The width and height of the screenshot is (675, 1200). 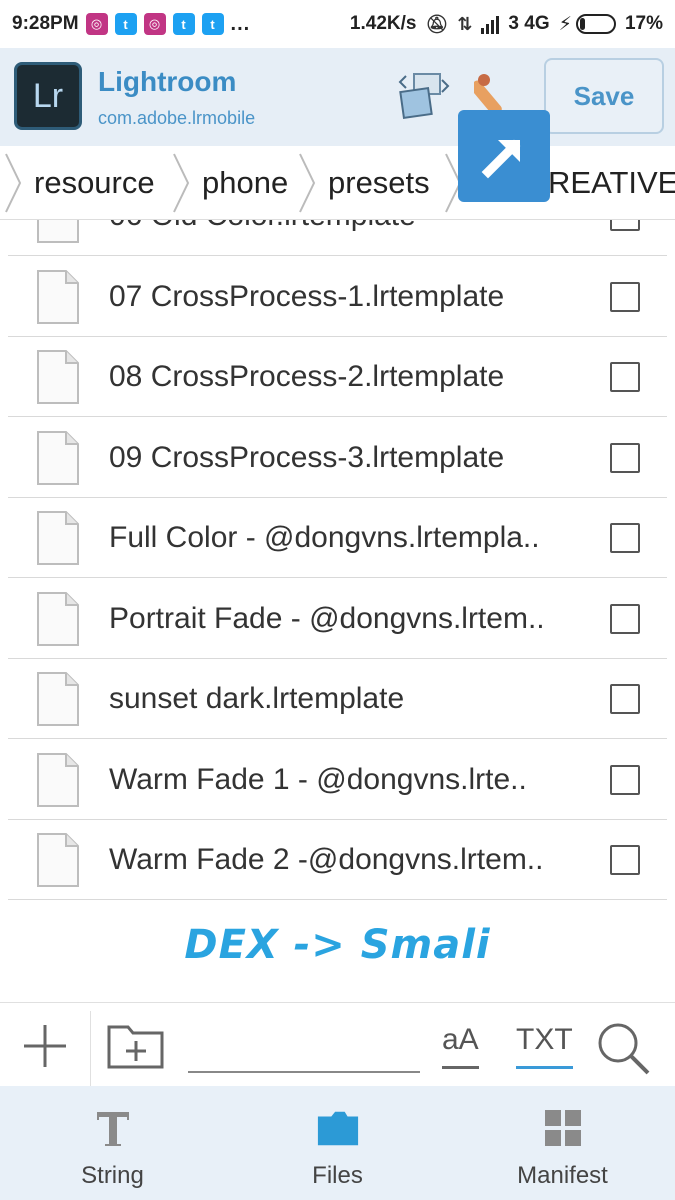 I want to click on app-header: Lr Lightroom com.adobe.lrmobile Save, so click(x=337, y=97).